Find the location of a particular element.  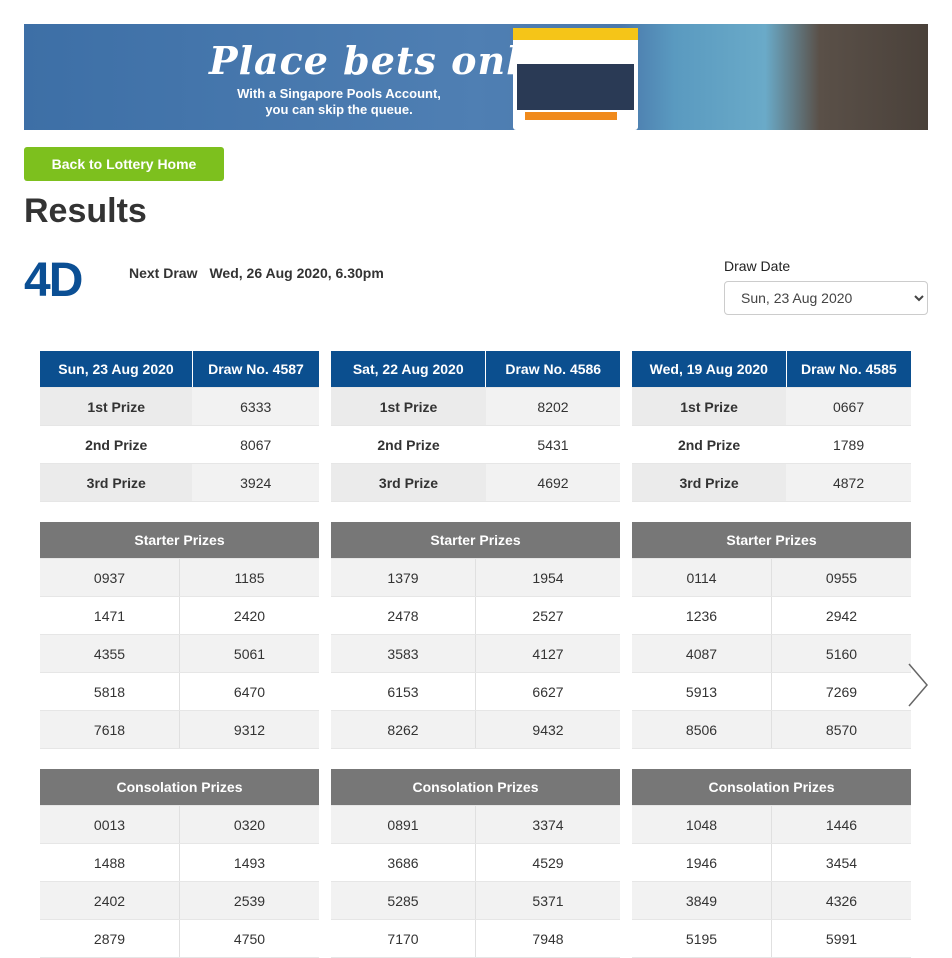

table-row: 5818 6470 is located at coordinates (179, 691).